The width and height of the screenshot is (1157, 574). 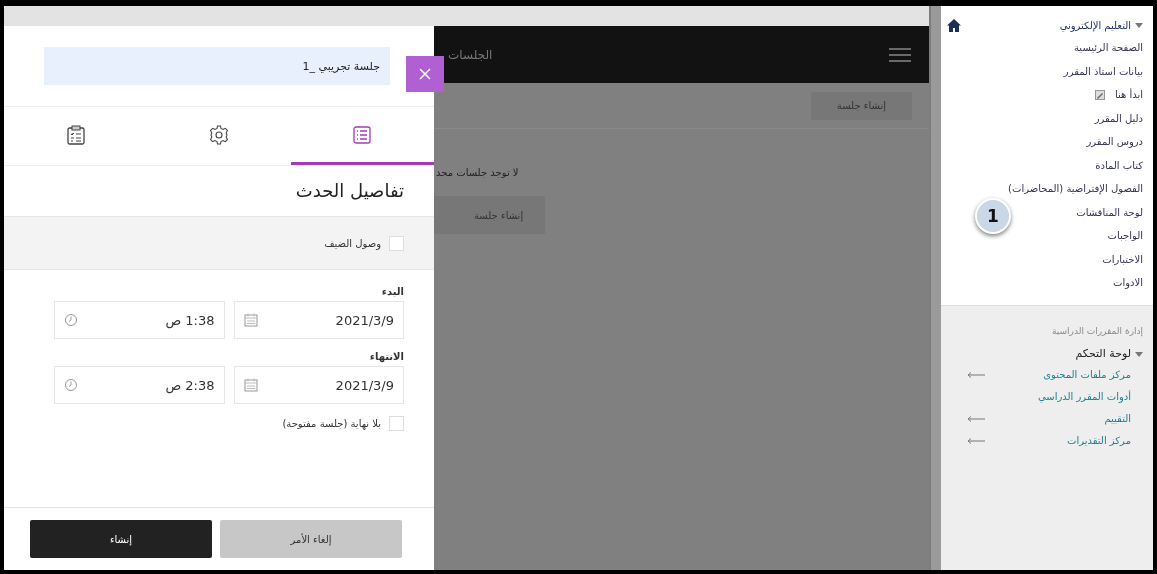 I want to click on scrollbar, so click(x=935, y=288).